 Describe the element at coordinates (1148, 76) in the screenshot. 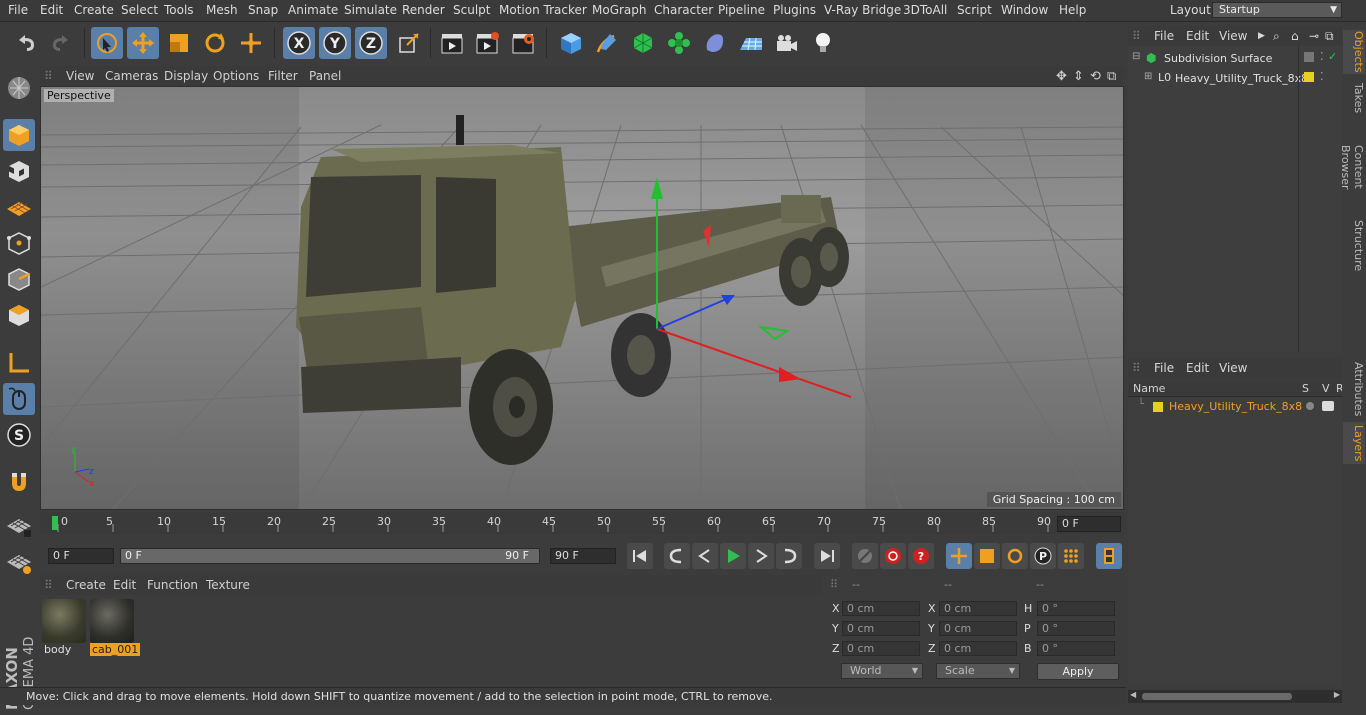

I see `expand-icon: ⊞` at that location.